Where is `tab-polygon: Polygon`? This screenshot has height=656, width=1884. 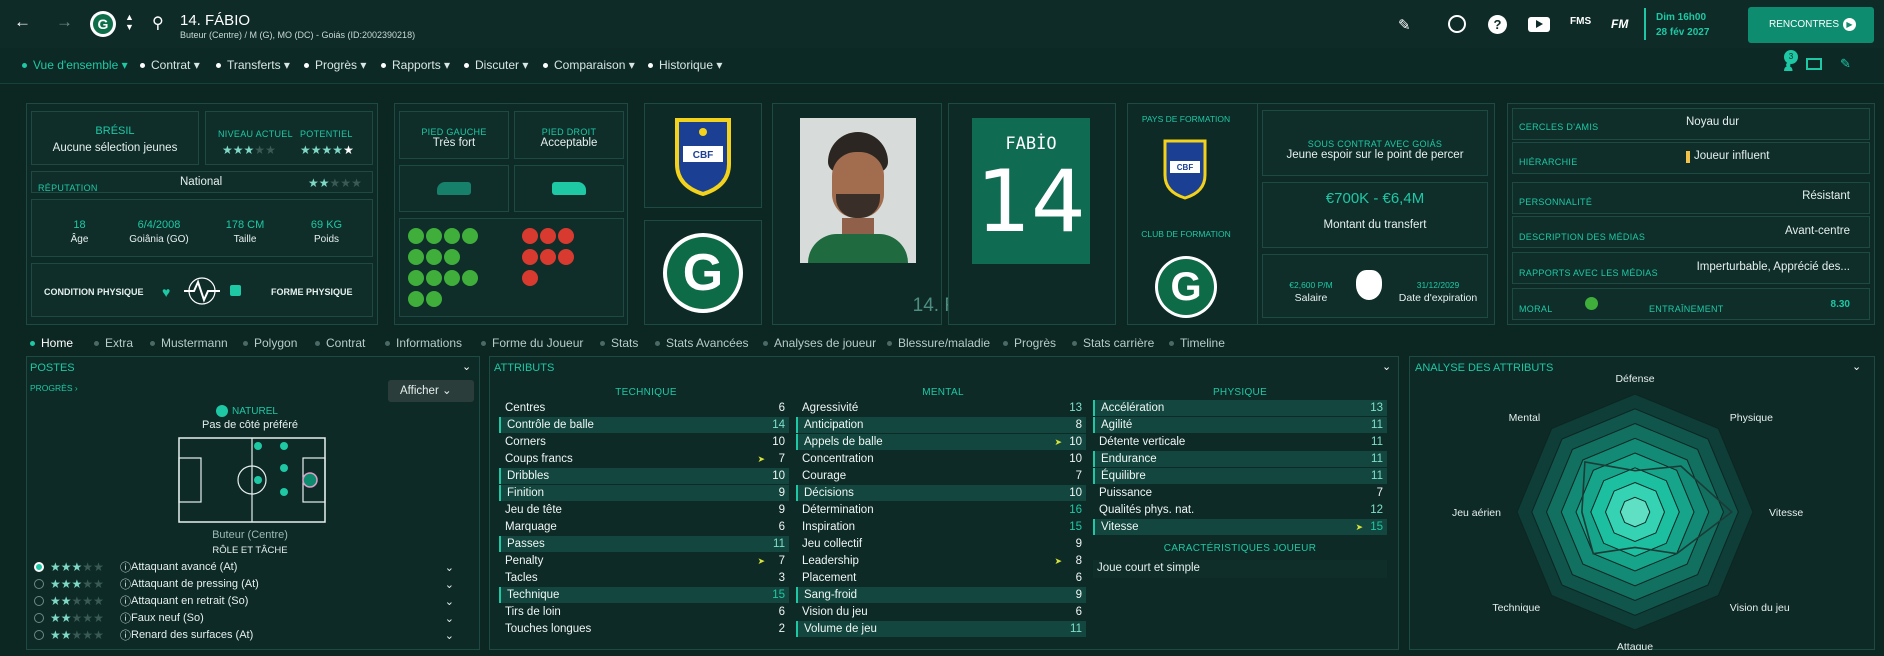
tab-polygon: Polygon is located at coordinates (270, 343).